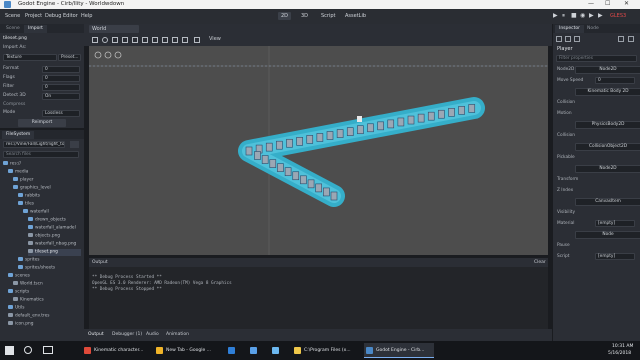  What do you see at coordinates (9, 350) in the screenshot?
I see `start-icon` at bounding box center [9, 350].